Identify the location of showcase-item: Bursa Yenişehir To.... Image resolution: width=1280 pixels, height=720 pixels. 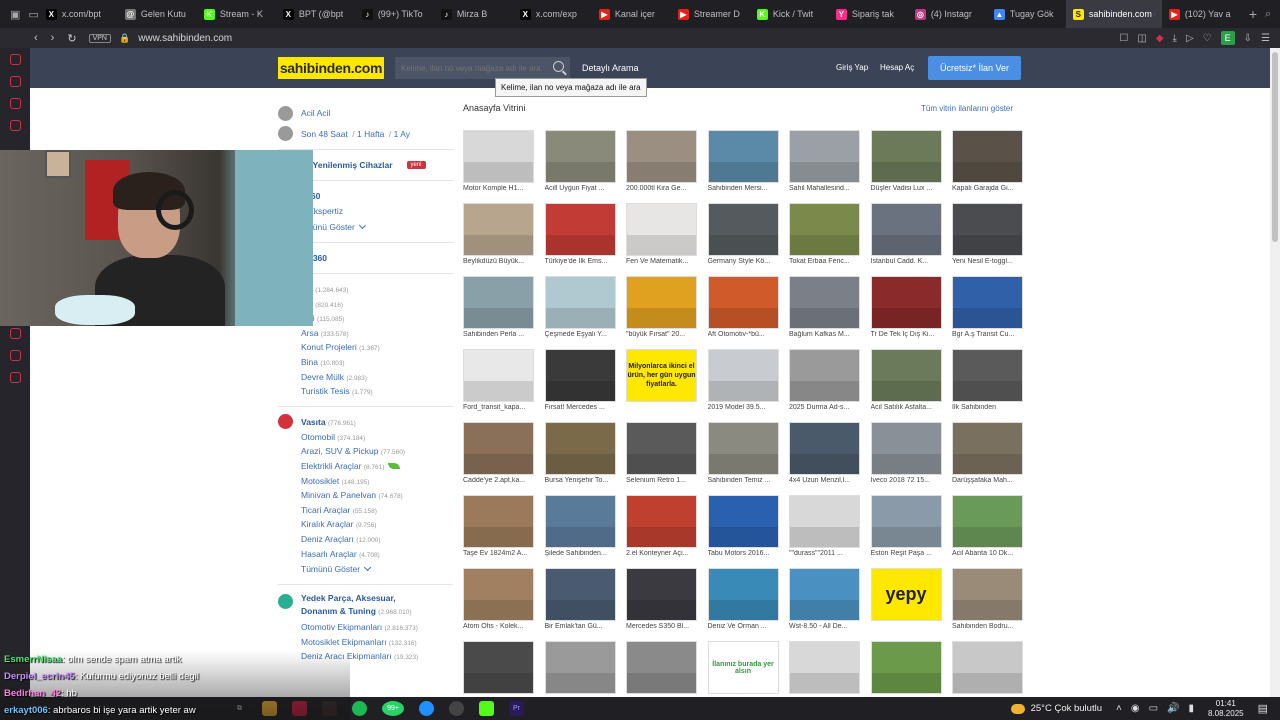
(580, 454).